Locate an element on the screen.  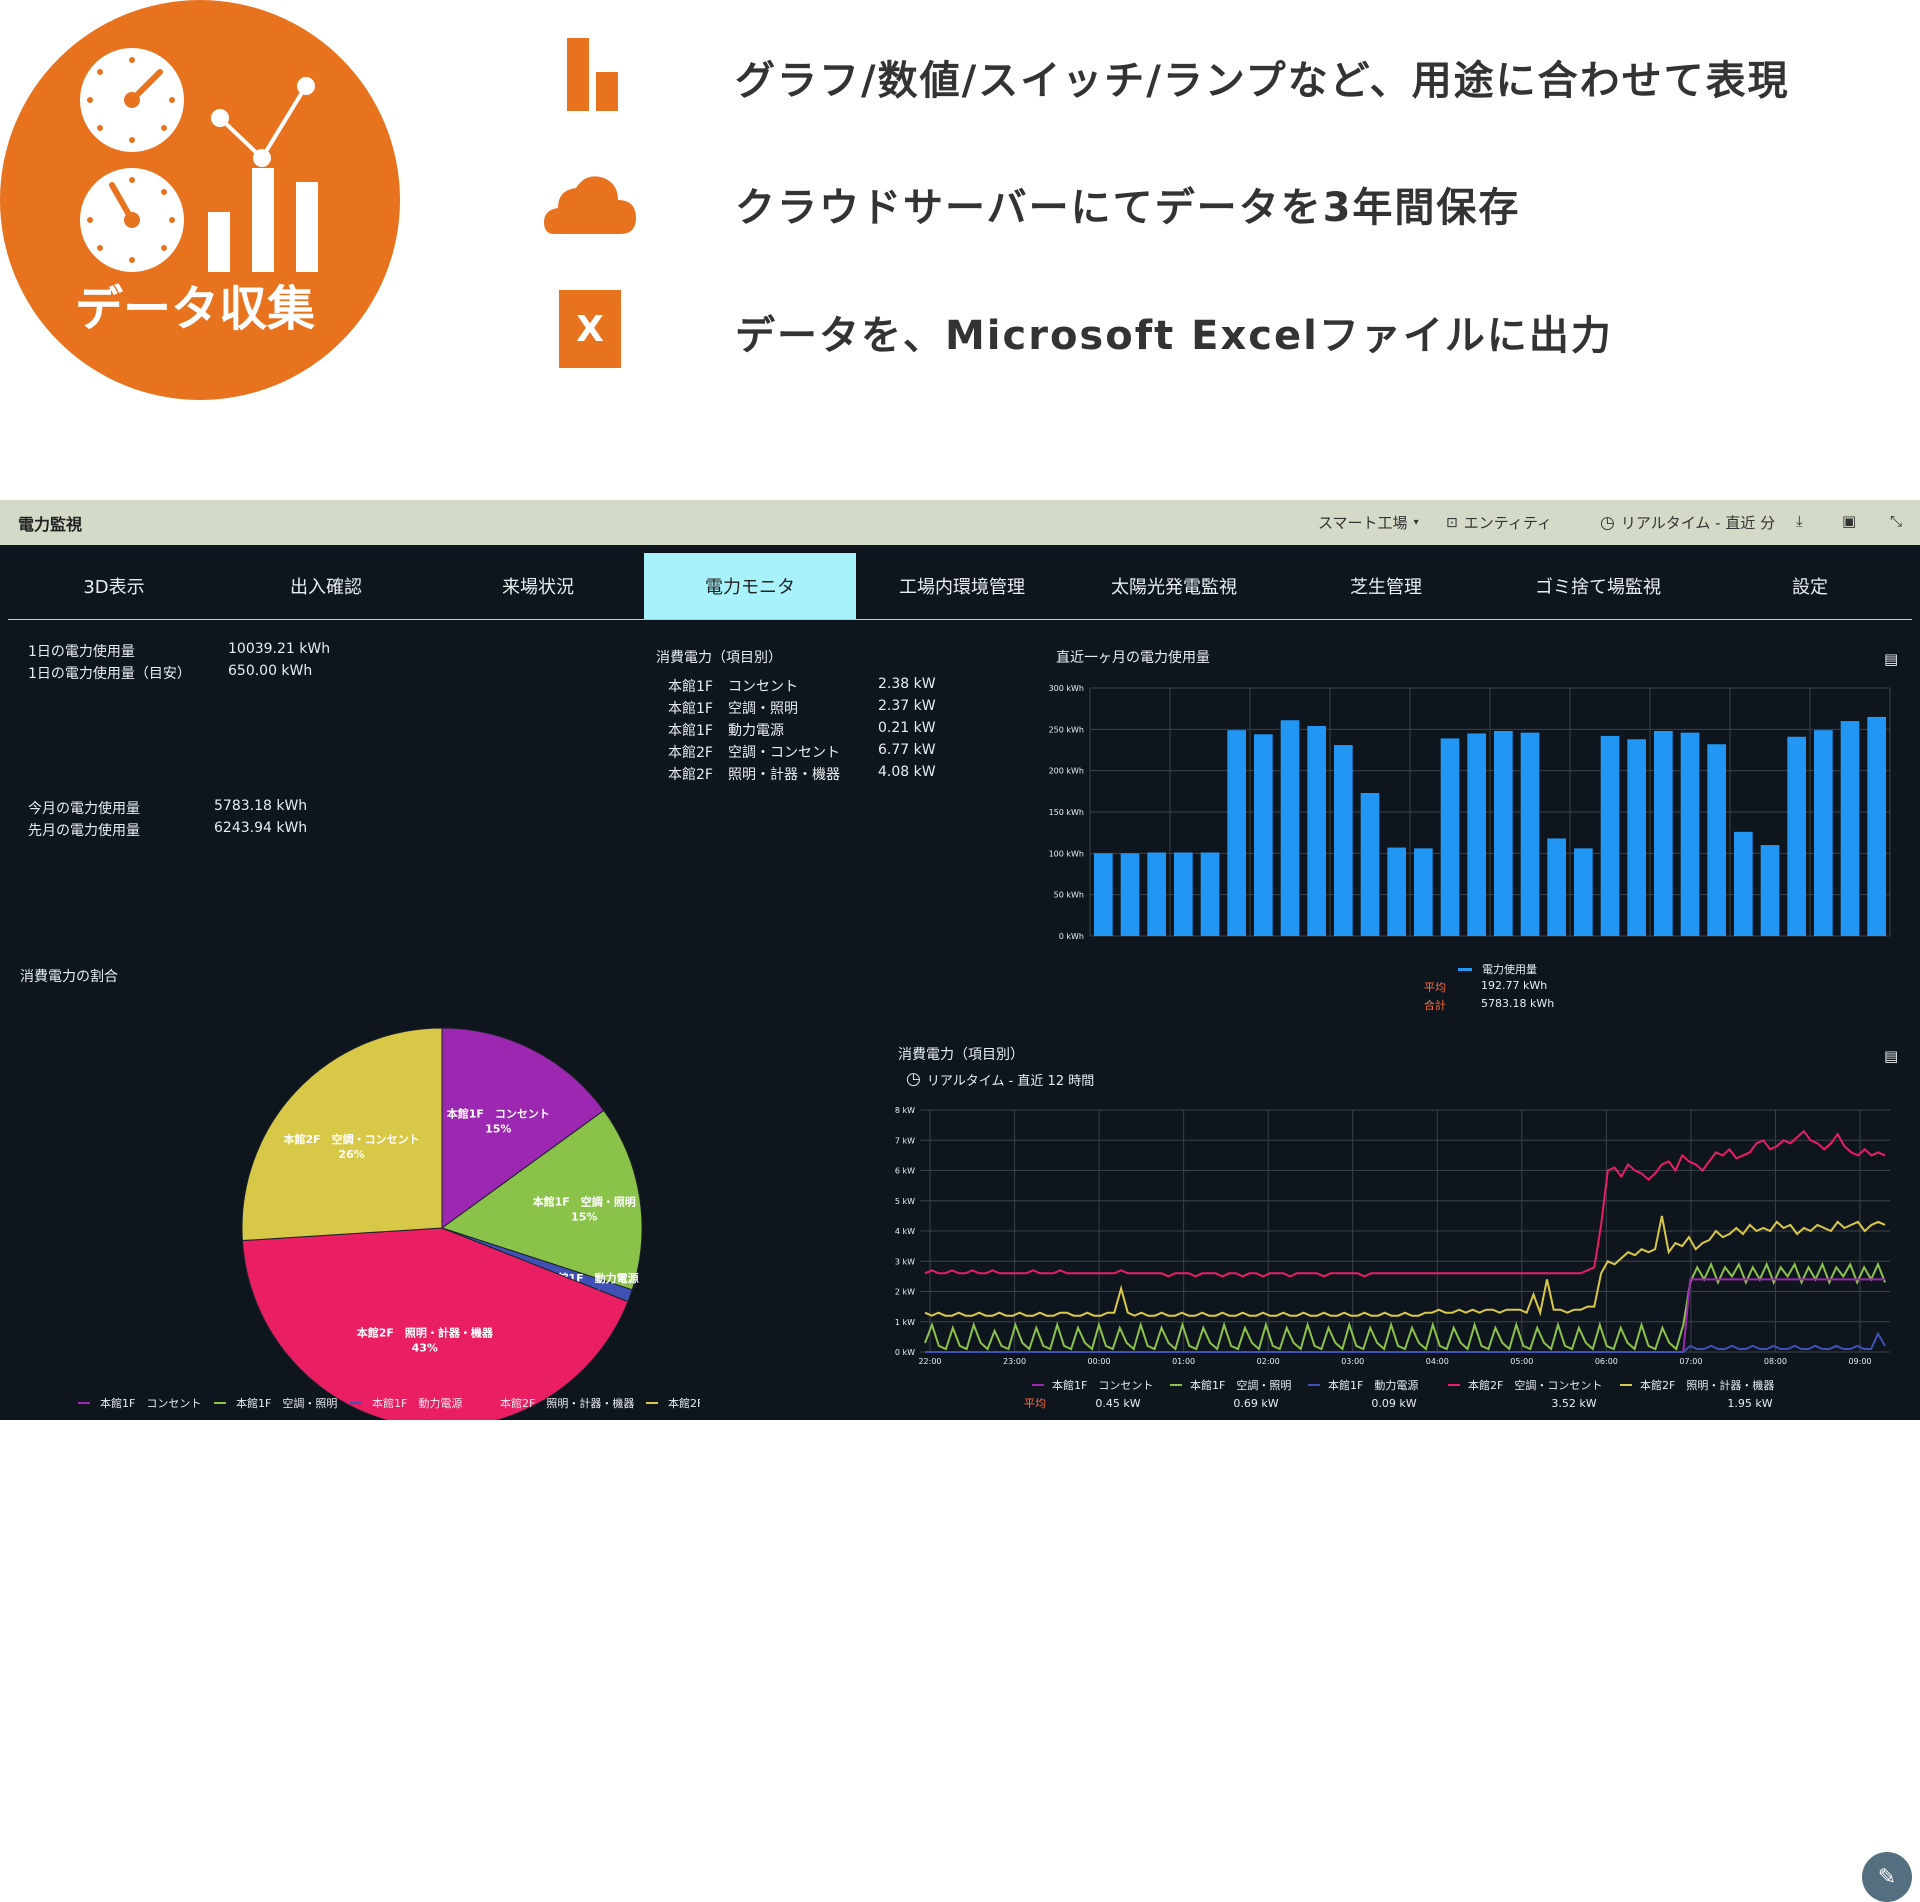
month-usage-value: 5783.18 kWh is located at coordinates (261, 806).